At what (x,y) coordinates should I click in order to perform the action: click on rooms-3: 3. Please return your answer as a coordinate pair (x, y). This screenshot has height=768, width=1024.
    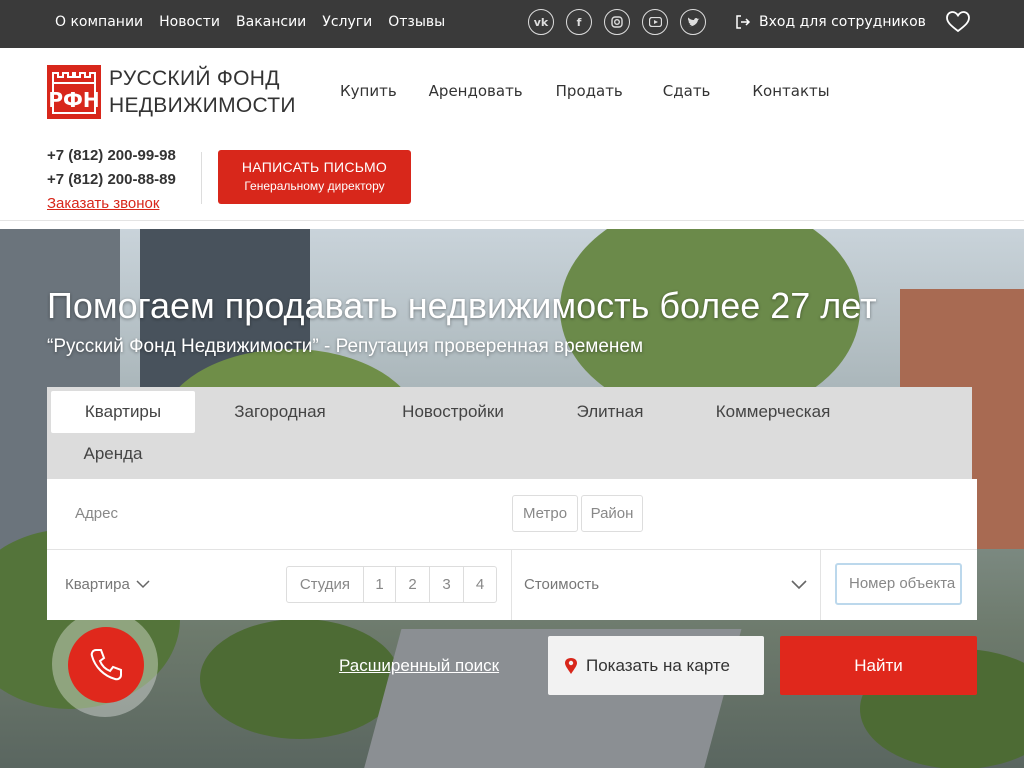
    Looking at the image, I should click on (446, 584).